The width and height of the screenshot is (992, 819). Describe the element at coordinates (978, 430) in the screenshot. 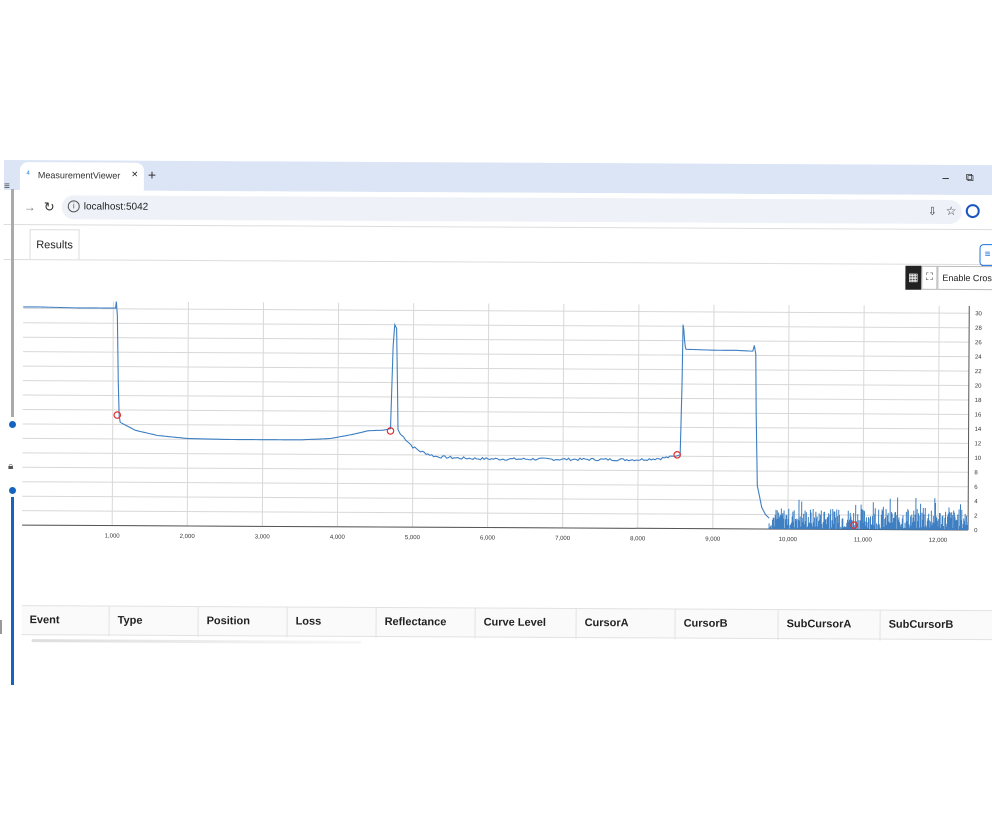

I see `y-tick-label: 14` at that location.